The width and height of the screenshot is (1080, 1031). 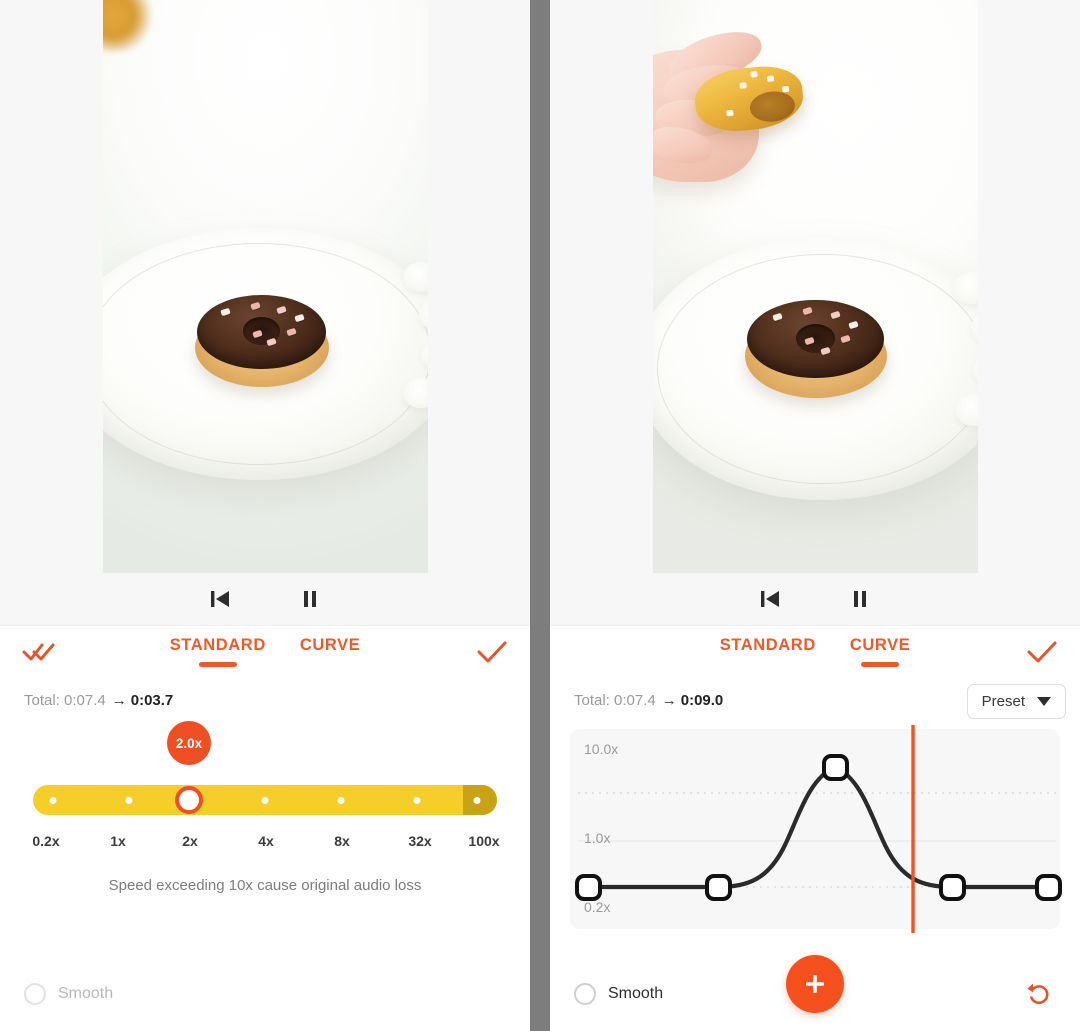 I want to click on preset-dropdown-button: Preset, so click(x=1016, y=701).